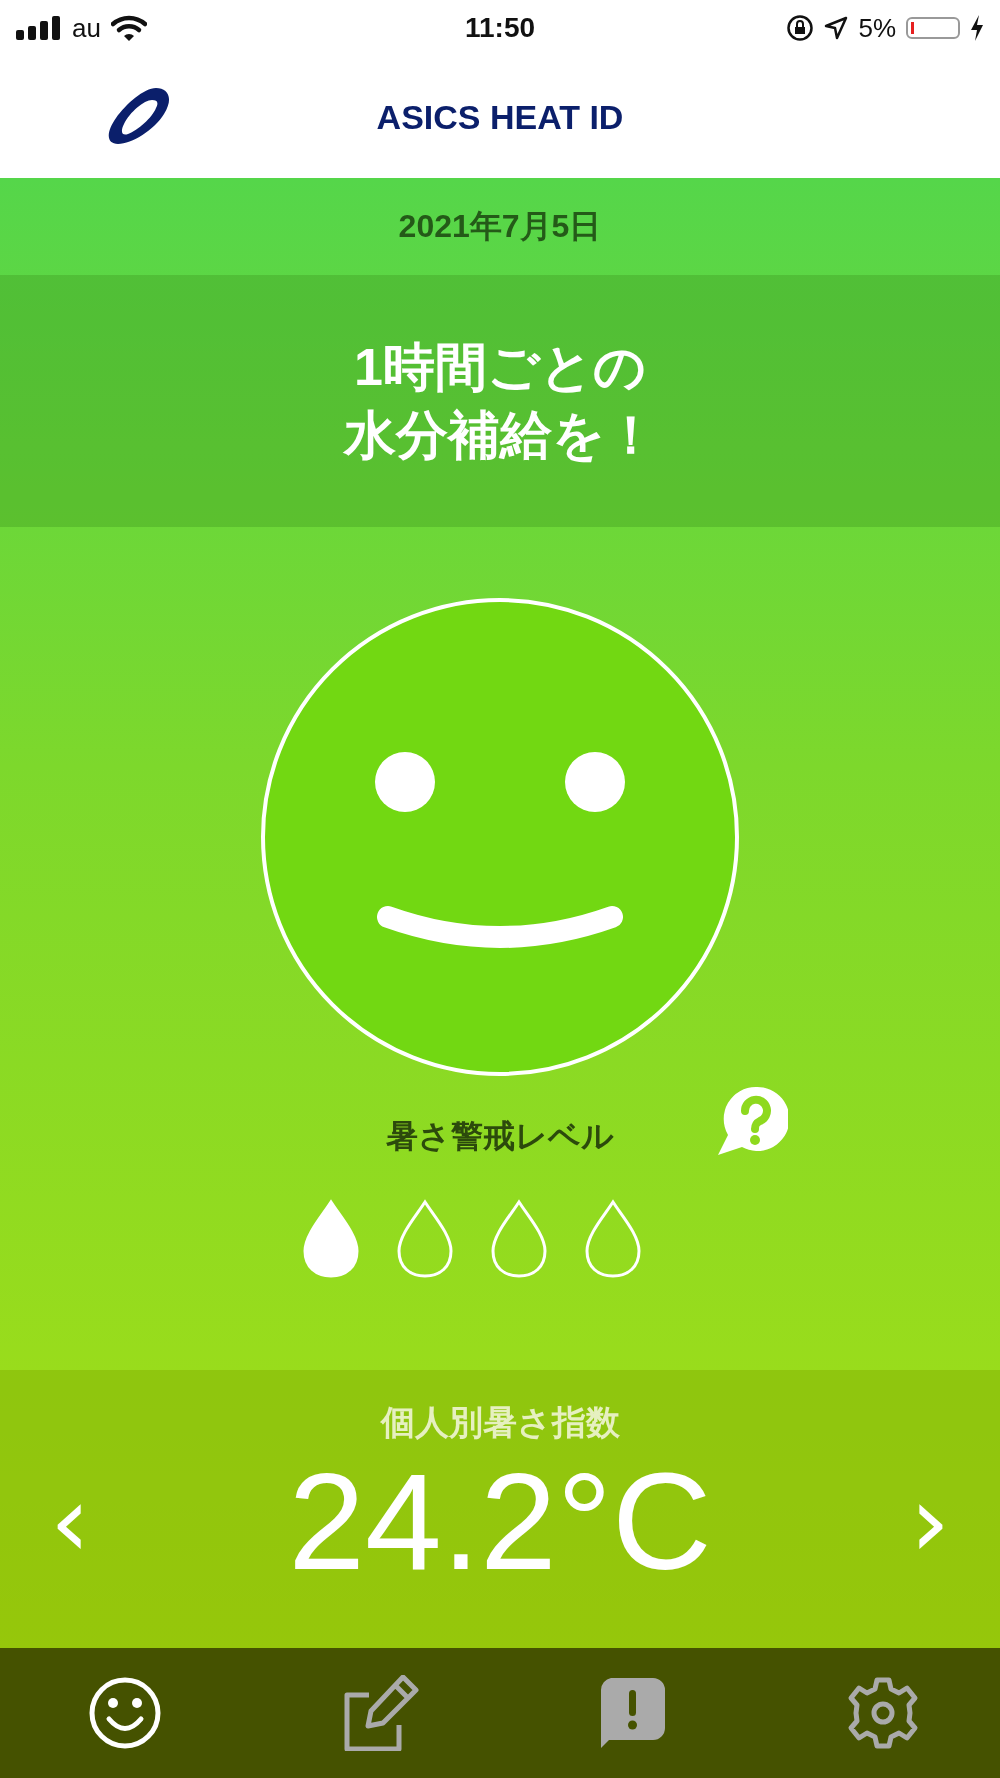 This screenshot has height=1778, width=1000. Describe the element at coordinates (632, 1713) in the screenshot. I see `alert-tab-icon` at that location.